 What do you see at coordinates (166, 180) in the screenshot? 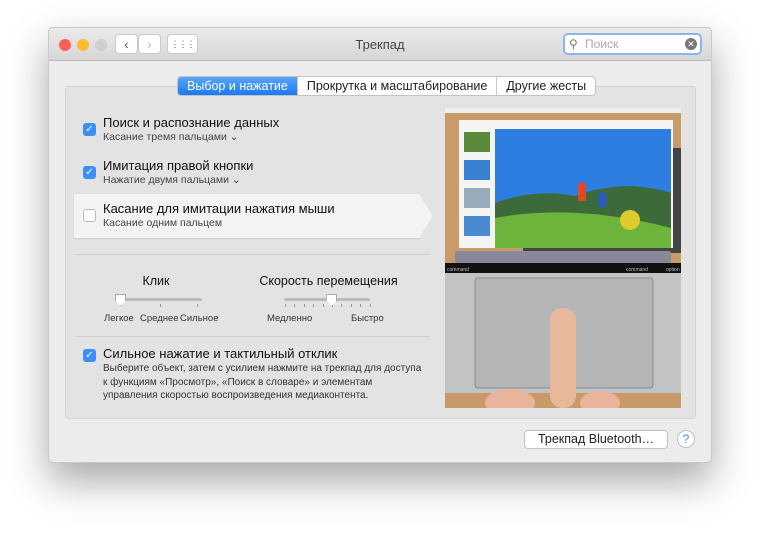
I see `option-sub: Нажатие двумя пальцами` at bounding box center [166, 180].